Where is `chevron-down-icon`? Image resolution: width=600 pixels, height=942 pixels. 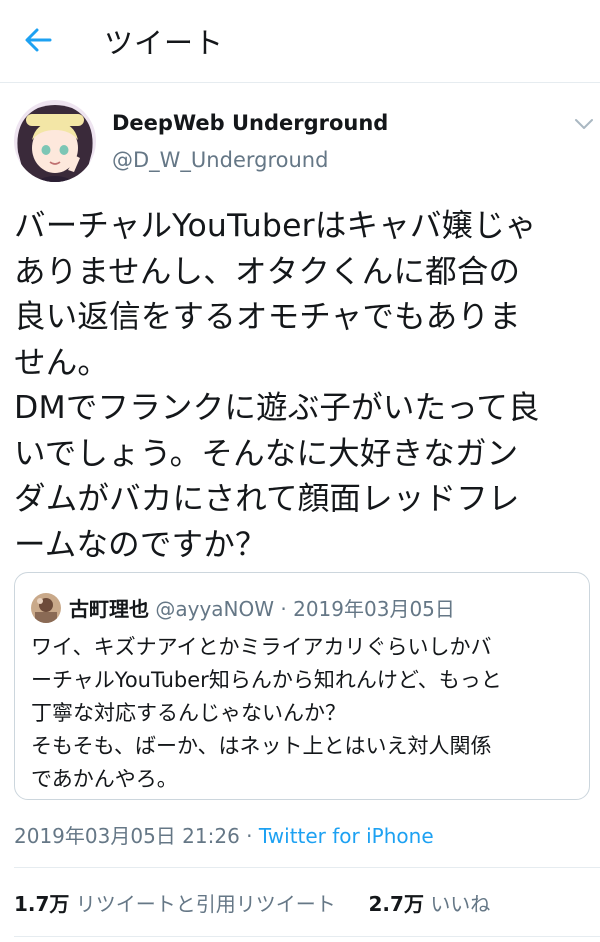
chevron-down-icon is located at coordinates (584, 124).